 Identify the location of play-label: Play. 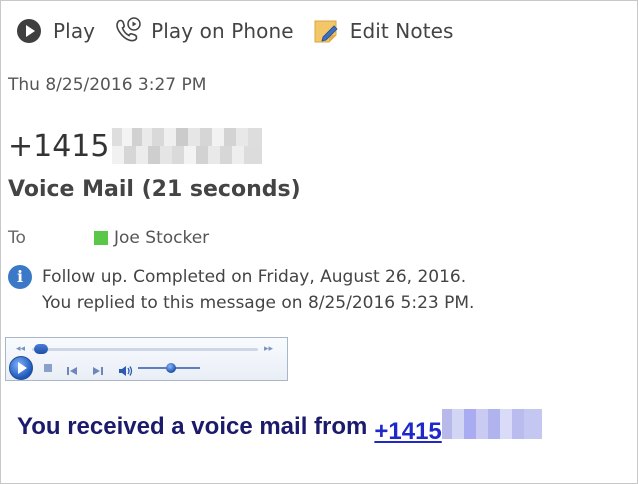
(74, 31).